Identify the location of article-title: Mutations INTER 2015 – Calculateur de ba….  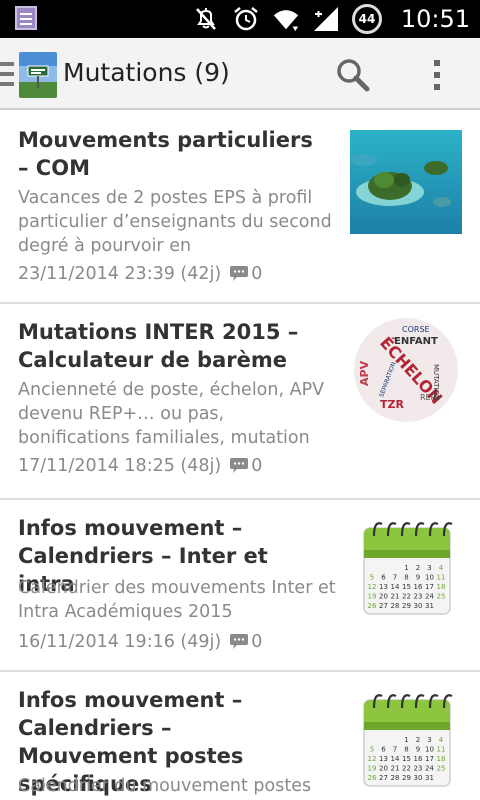
(158, 346).